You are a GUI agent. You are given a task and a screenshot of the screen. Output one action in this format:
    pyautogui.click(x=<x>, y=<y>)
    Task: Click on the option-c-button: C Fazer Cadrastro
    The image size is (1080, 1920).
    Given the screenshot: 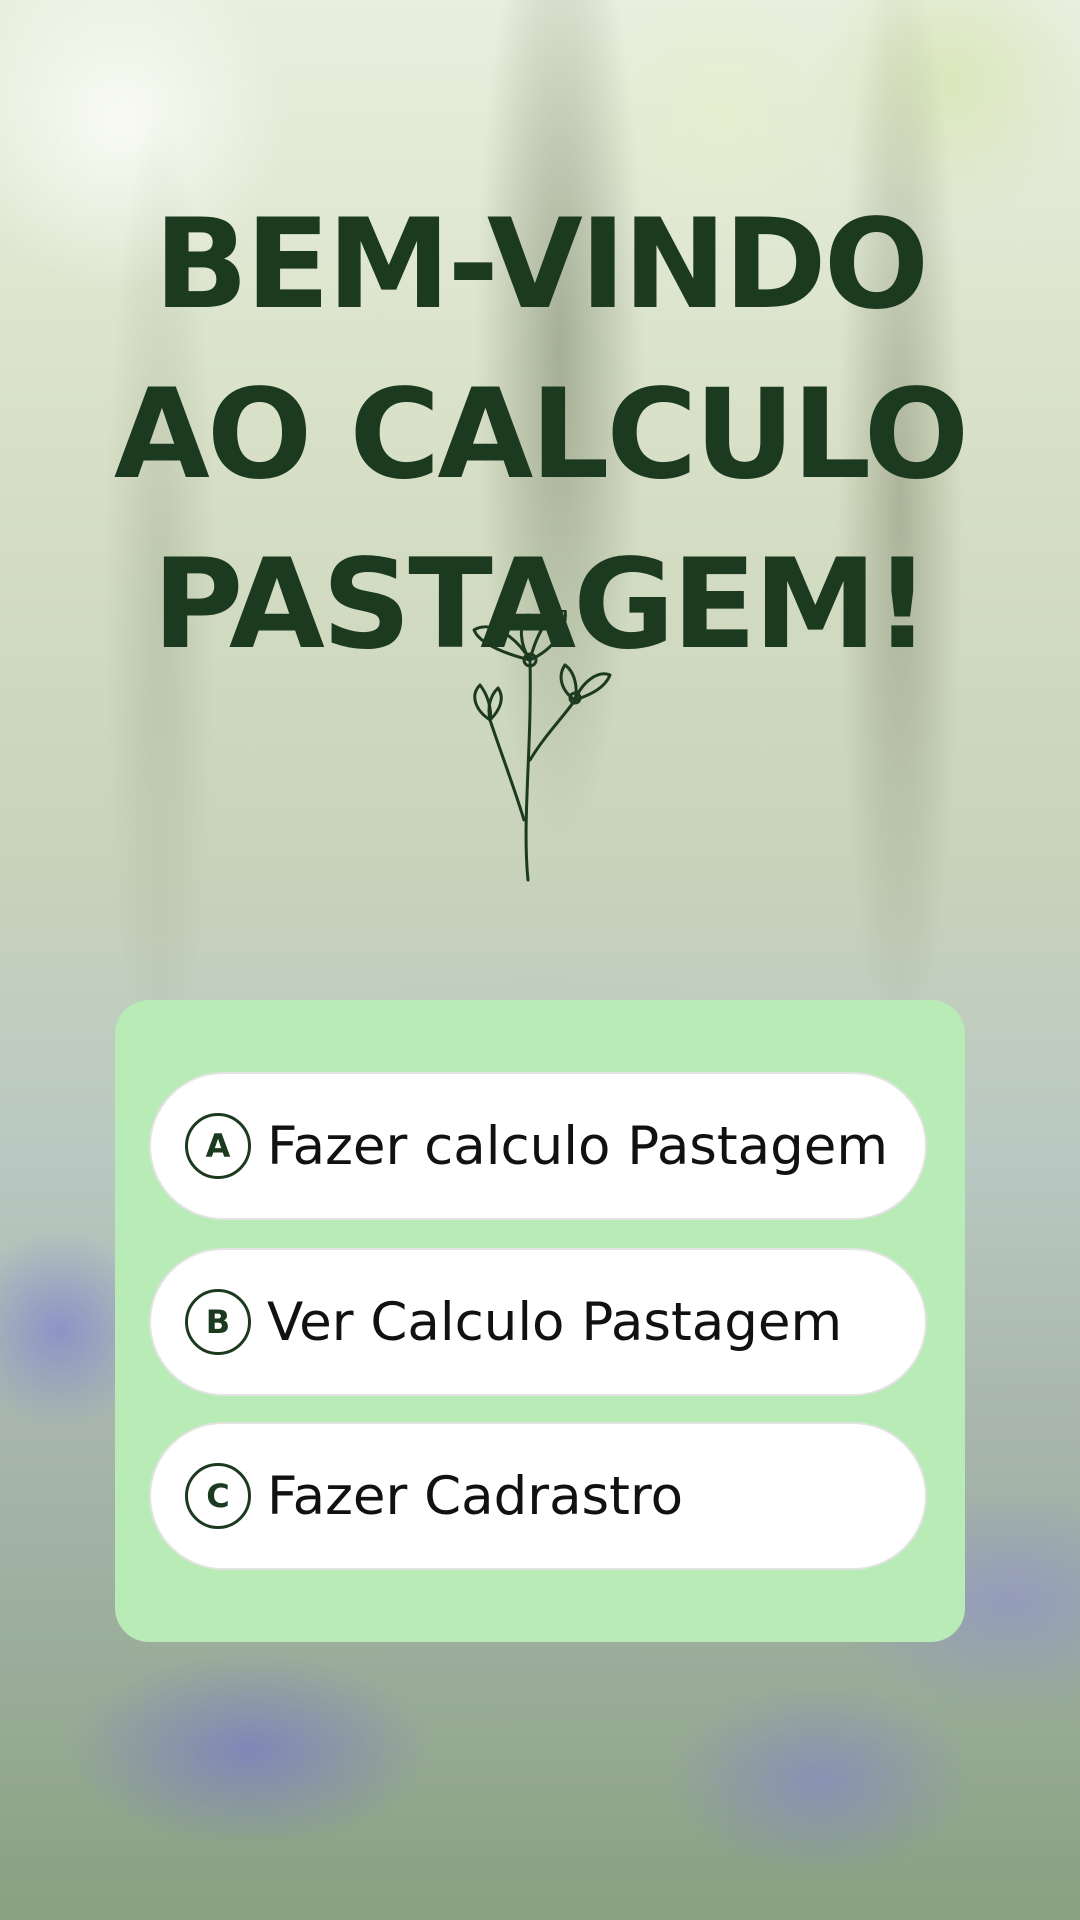 What is the action you would take?
    pyautogui.click(x=538, y=1496)
    